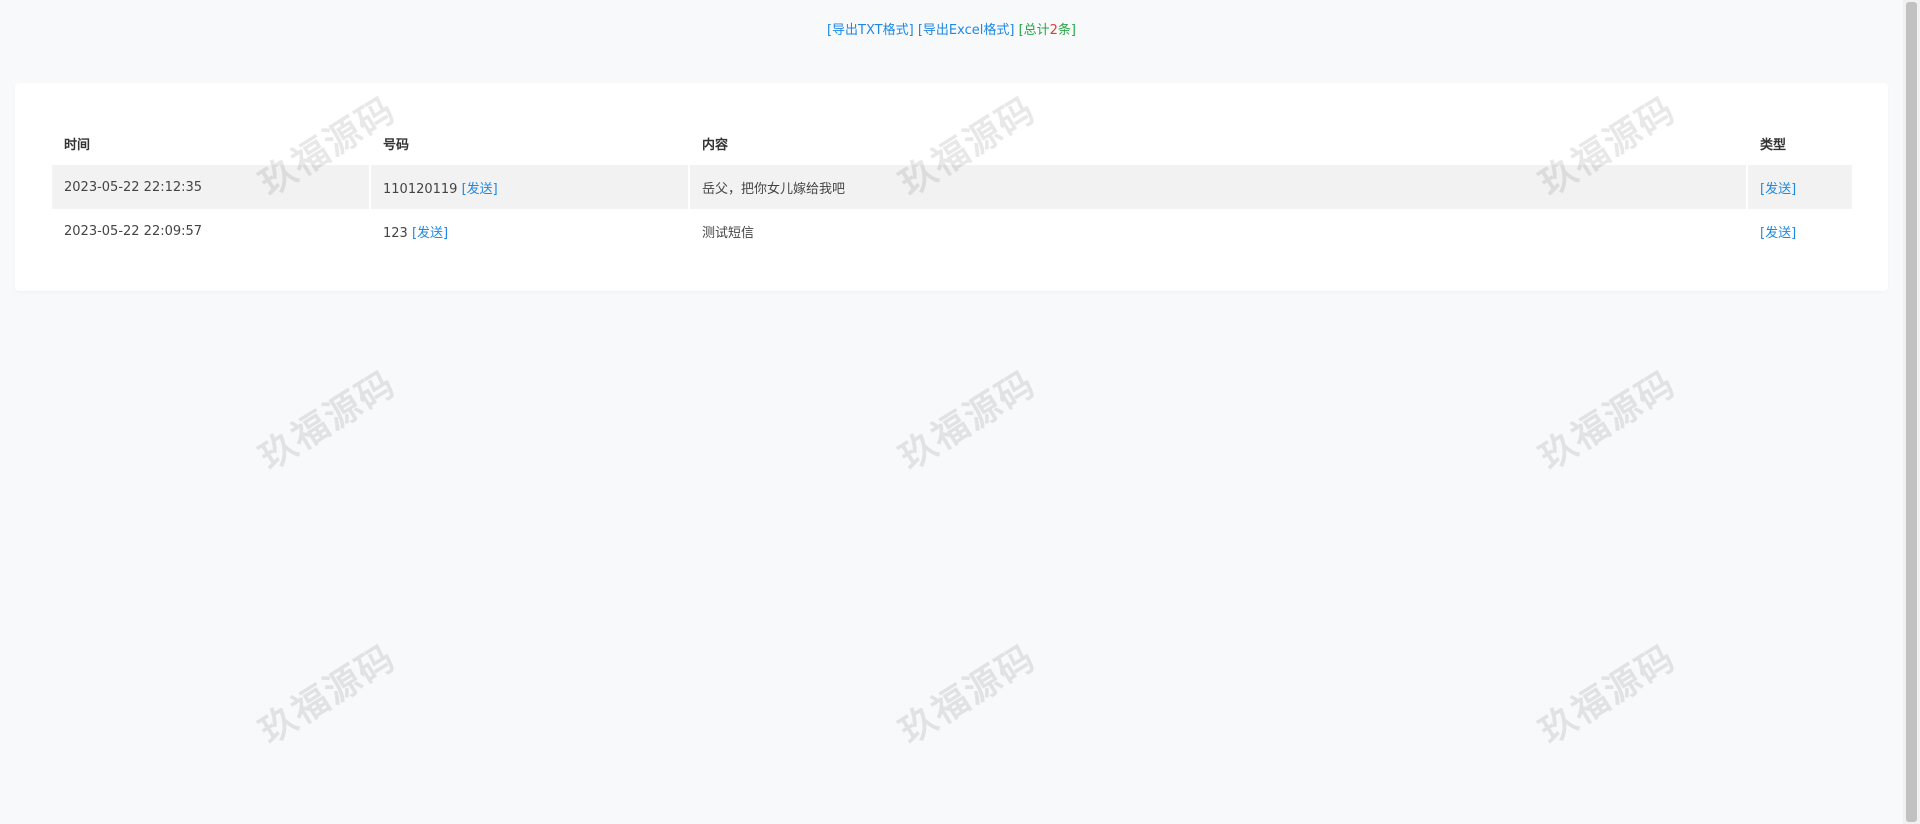 Image resolution: width=1920 pixels, height=824 pixels. Describe the element at coordinates (1219, 187) in the screenshot. I see `row-content: 岳父，把你女儿嫁给我吧` at that location.